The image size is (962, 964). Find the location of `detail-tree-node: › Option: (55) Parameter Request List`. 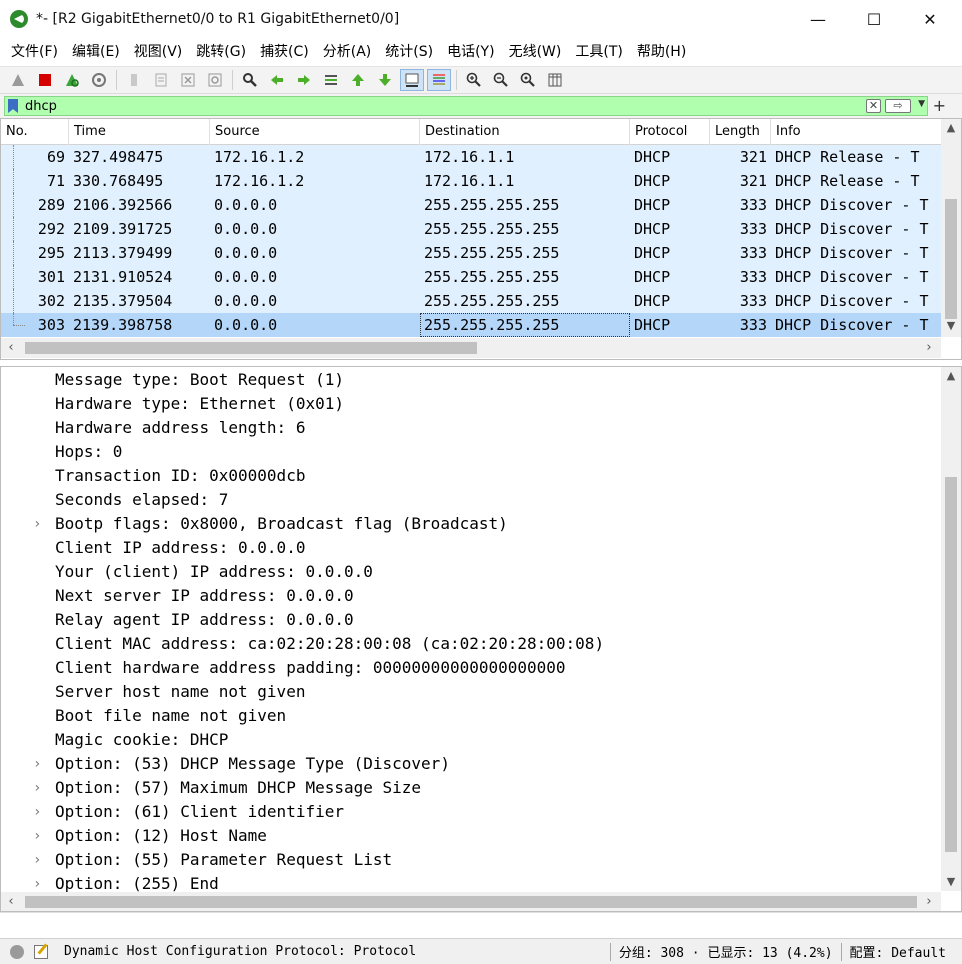

detail-tree-node: › Option: (55) Parameter Request List is located at coordinates (471, 860).